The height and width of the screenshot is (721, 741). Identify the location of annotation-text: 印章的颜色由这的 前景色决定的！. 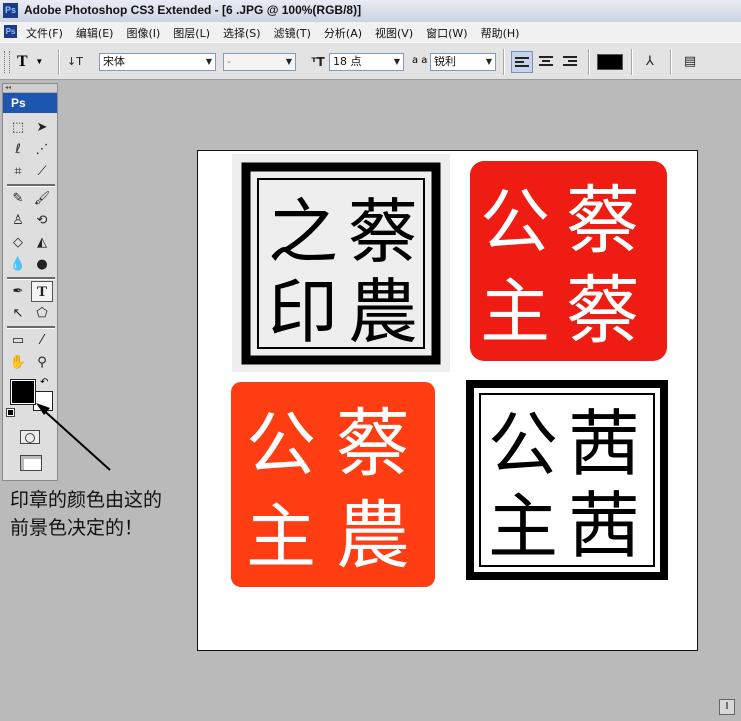
(110, 514).